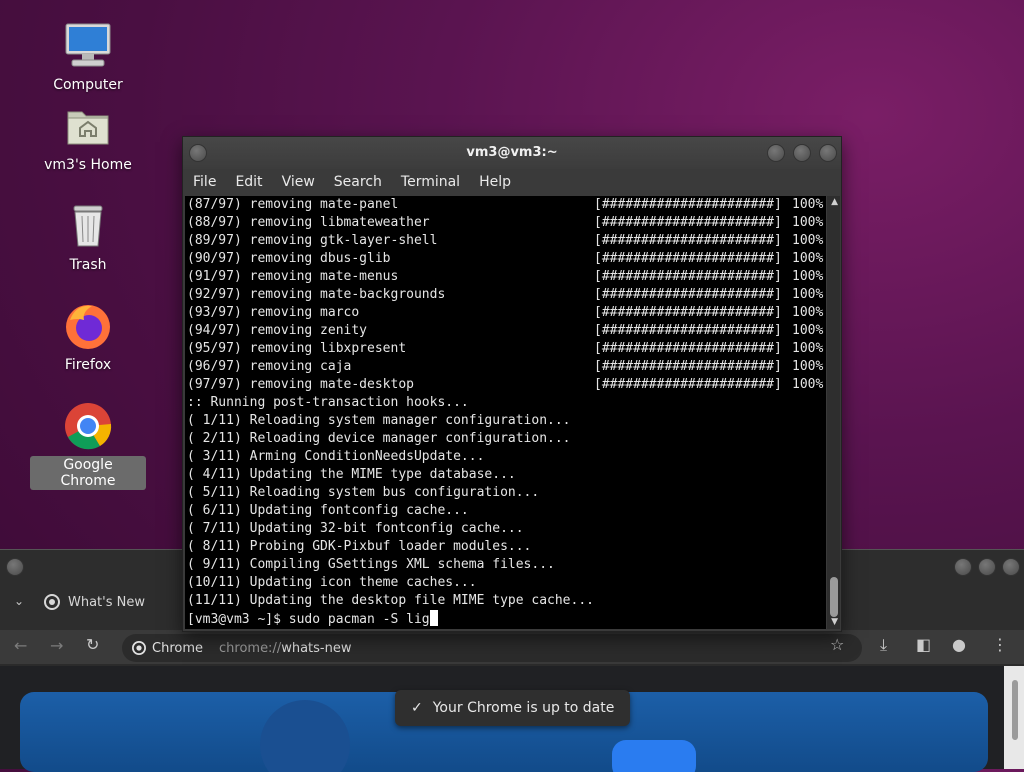 Image resolution: width=1024 pixels, height=772 pixels. Describe the element at coordinates (19, 601) in the screenshot. I see `tab-search-chevron-icon: ⌄` at that location.